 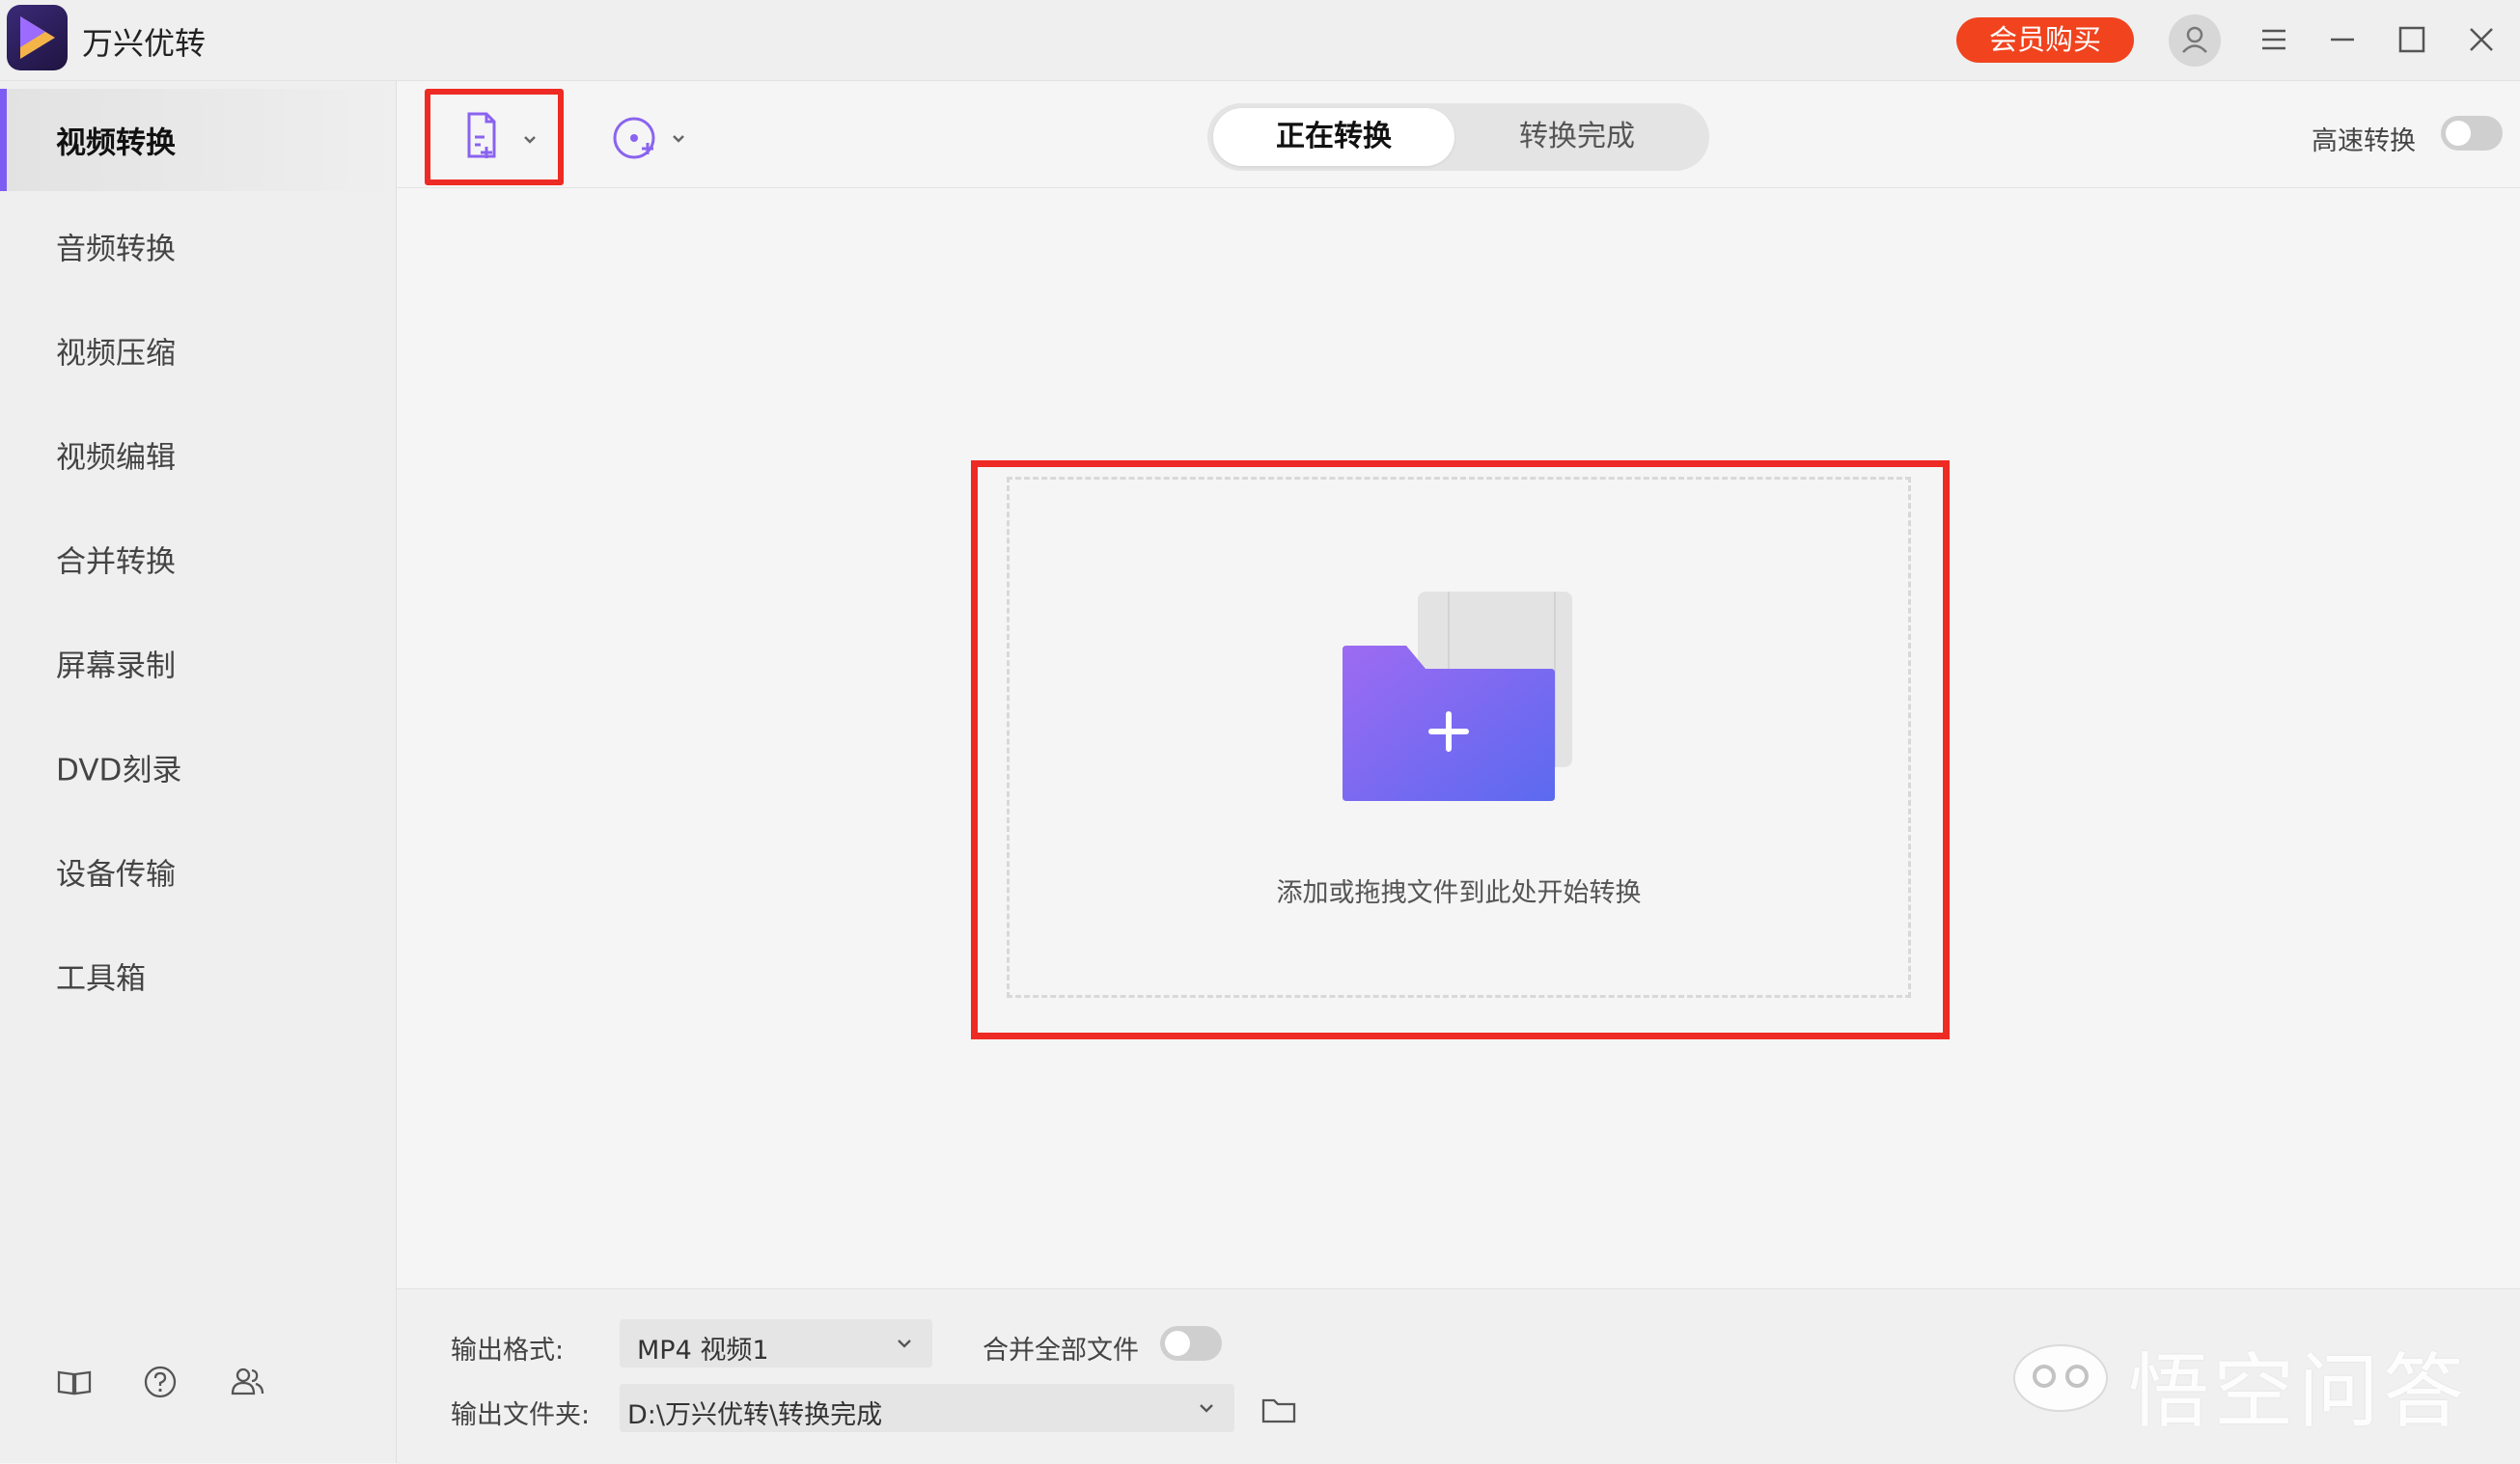 I want to click on status-tabs: 正在转换 转换完成, so click(x=1458, y=137).